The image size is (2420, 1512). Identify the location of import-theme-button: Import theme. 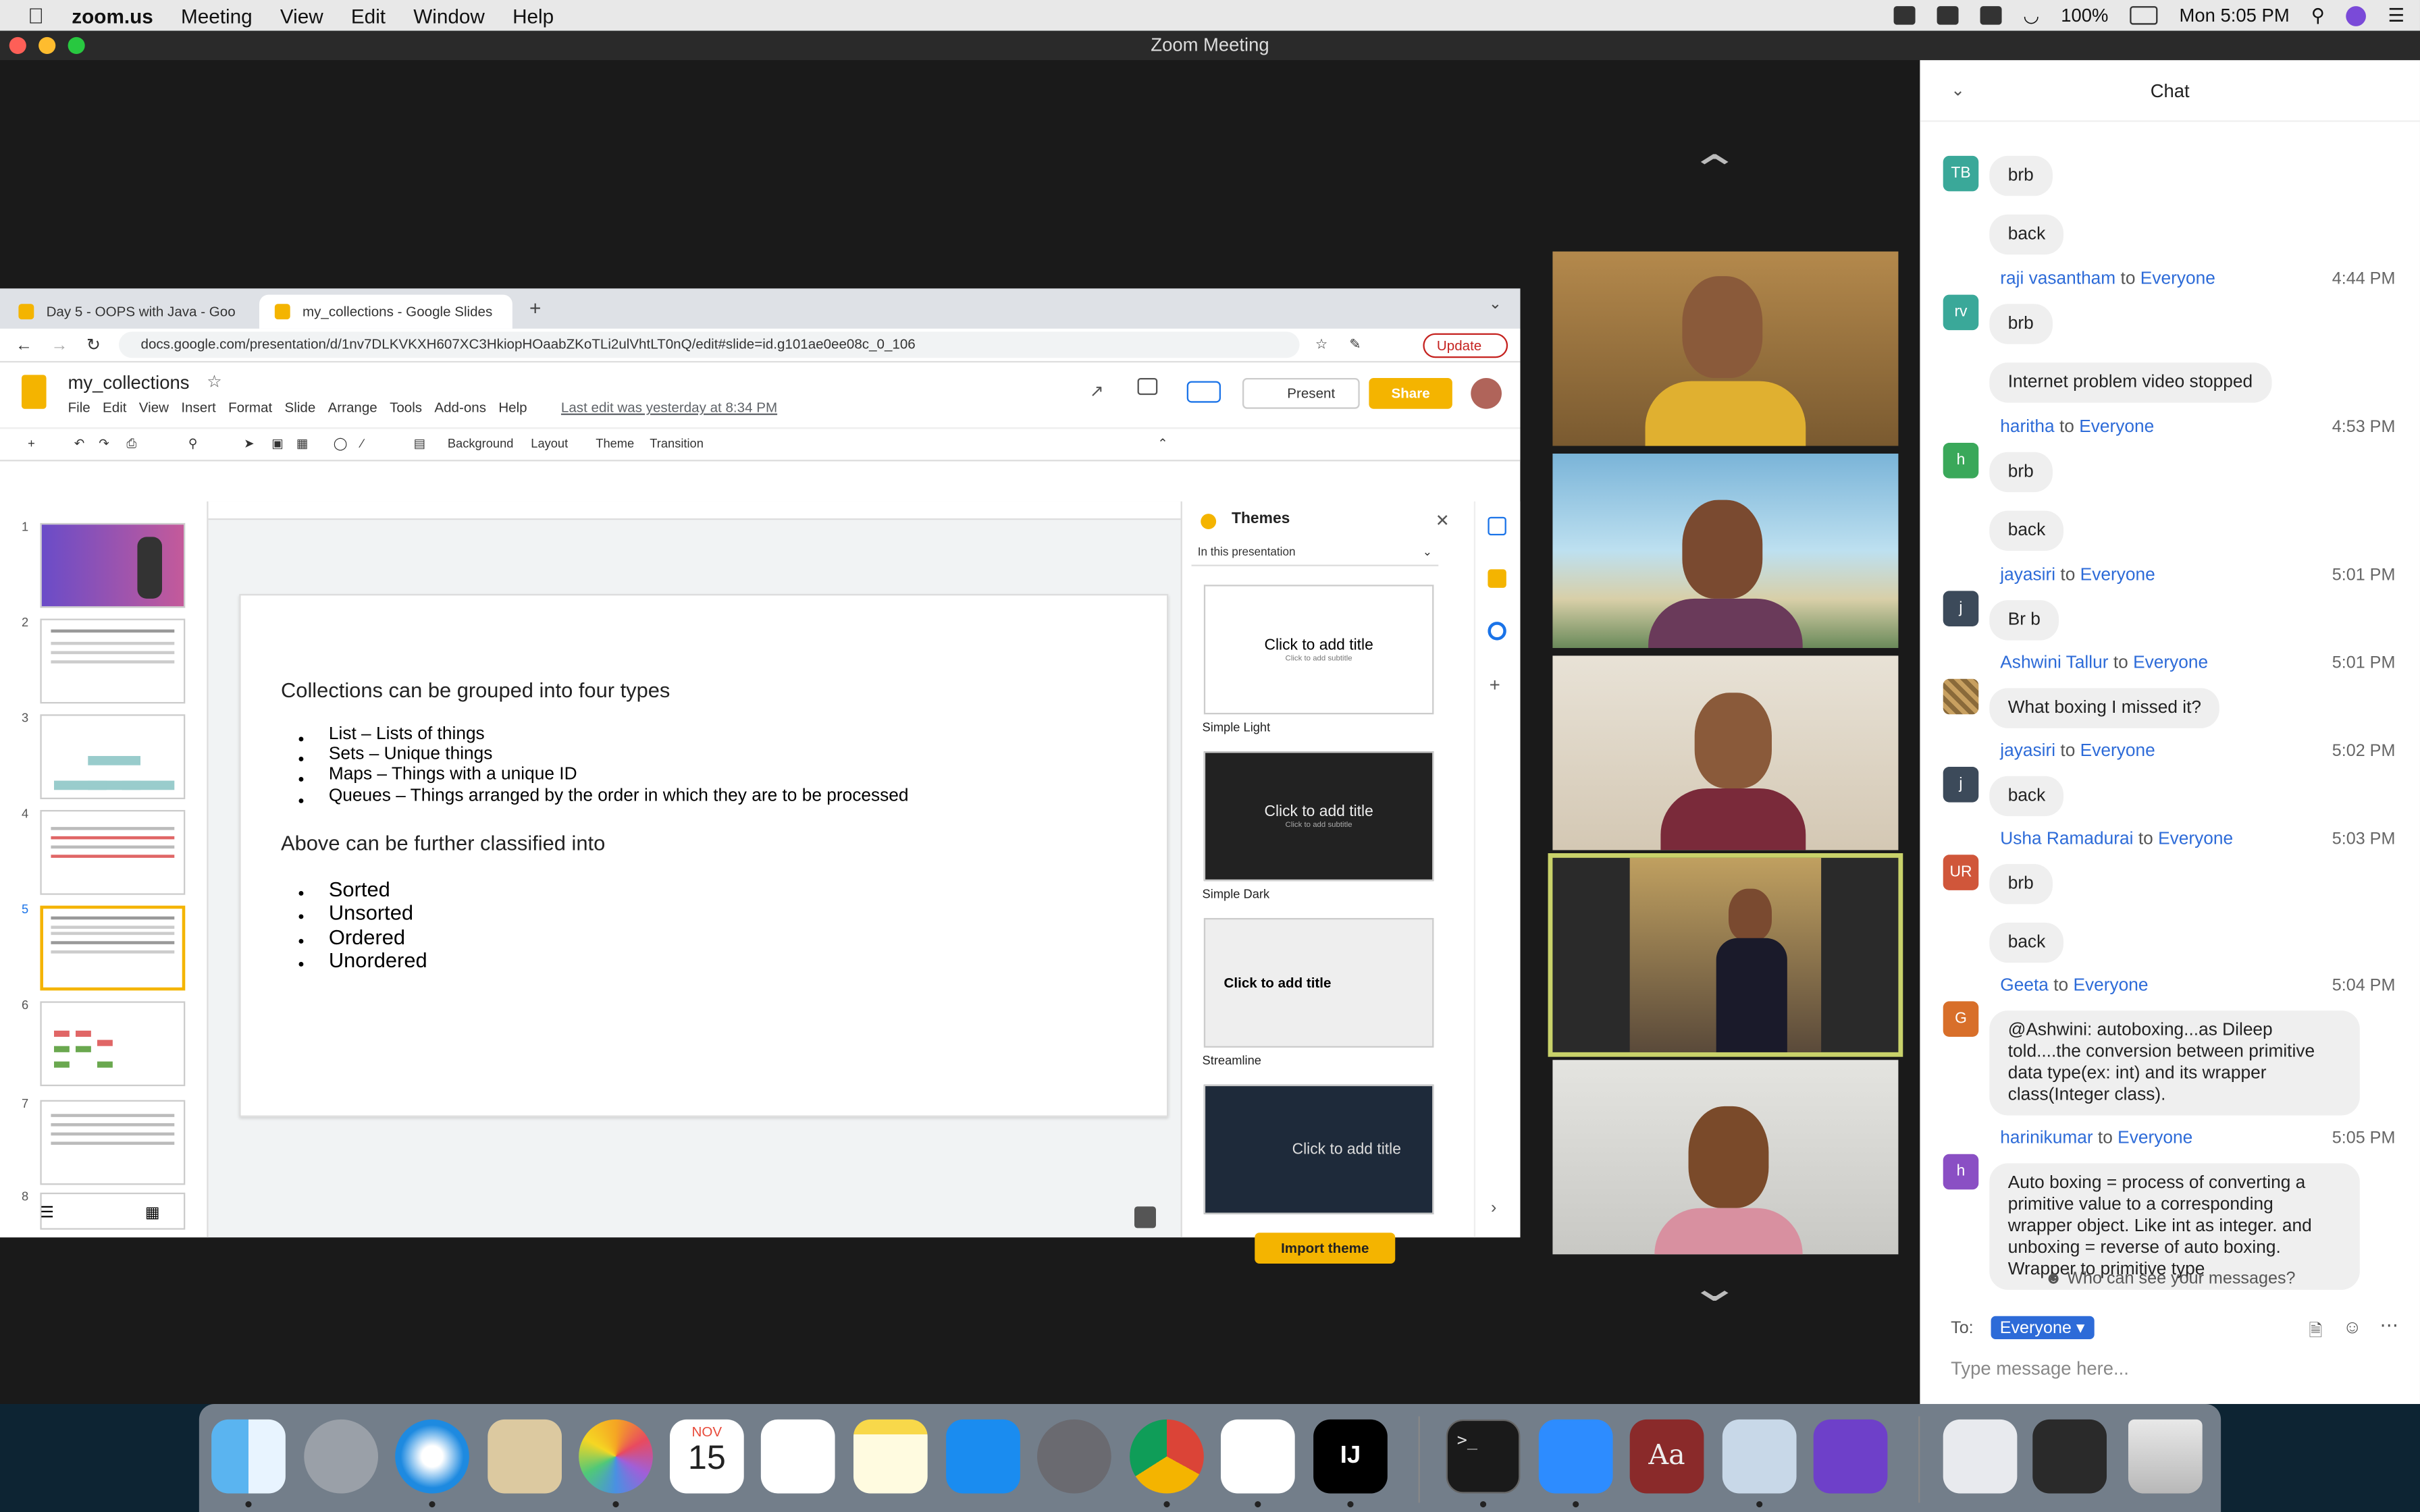
(1325, 1248).